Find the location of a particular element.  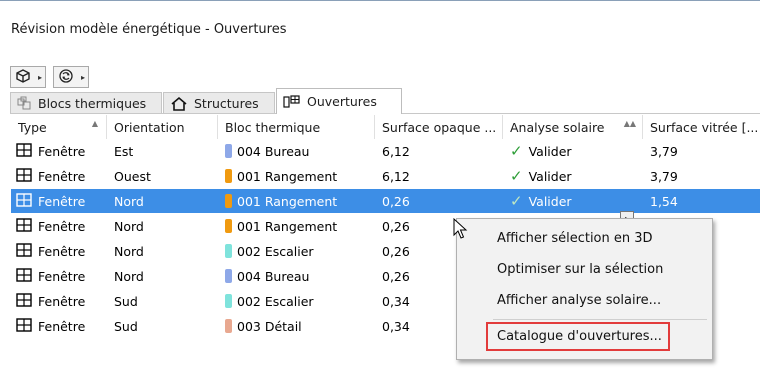

cube-3d-icon is located at coordinates (23, 77).